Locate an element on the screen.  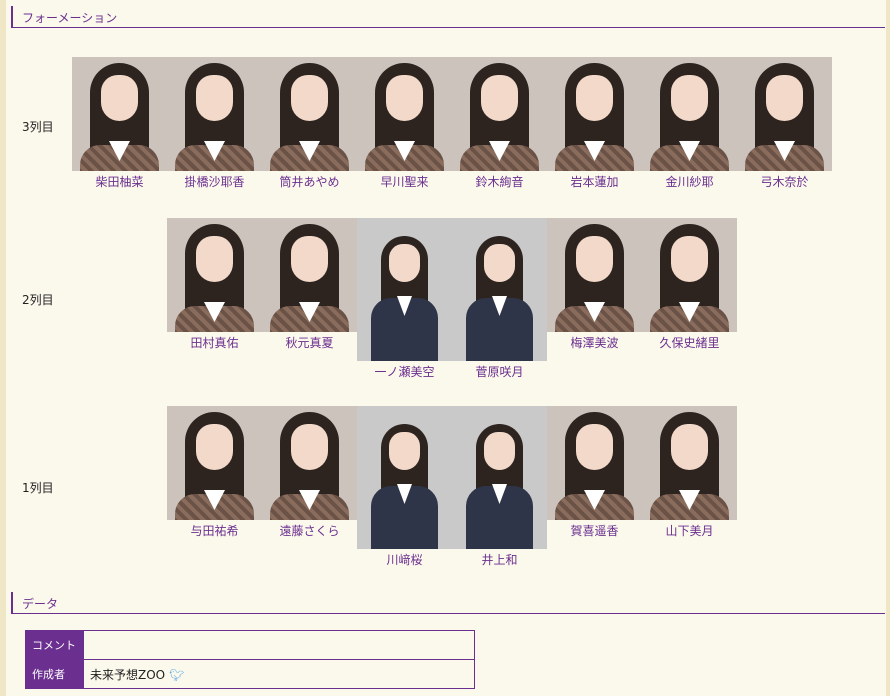
member-name: 与田祐希 is located at coordinates (214, 530).